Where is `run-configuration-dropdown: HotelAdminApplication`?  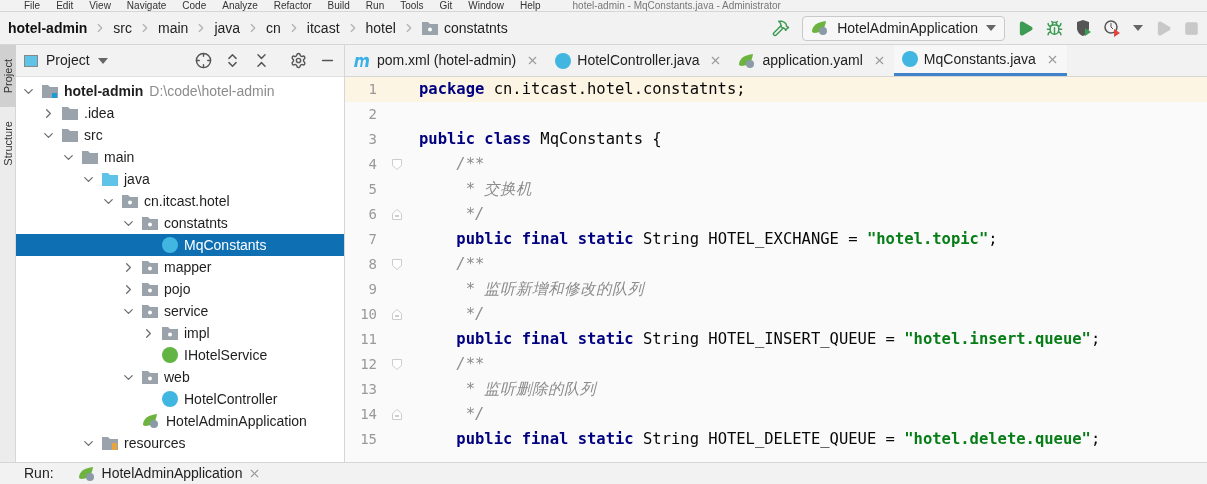
run-configuration-dropdown: HotelAdminApplication is located at coordinates (903, 28).